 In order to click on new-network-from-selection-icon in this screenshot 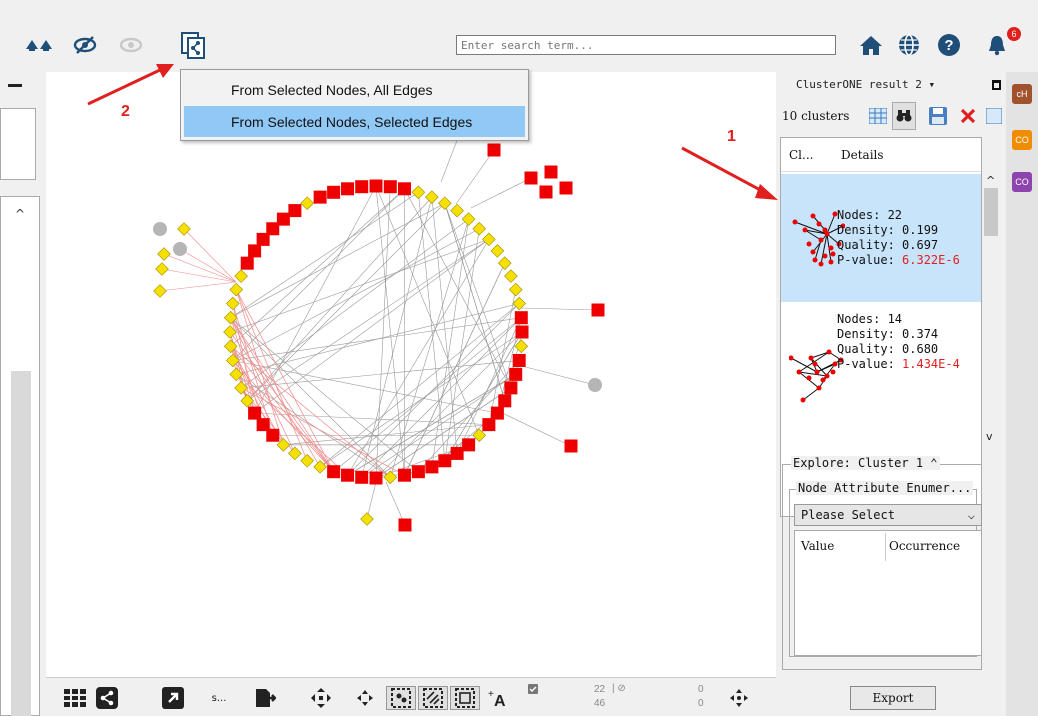, I will do `click(193, 45)`.